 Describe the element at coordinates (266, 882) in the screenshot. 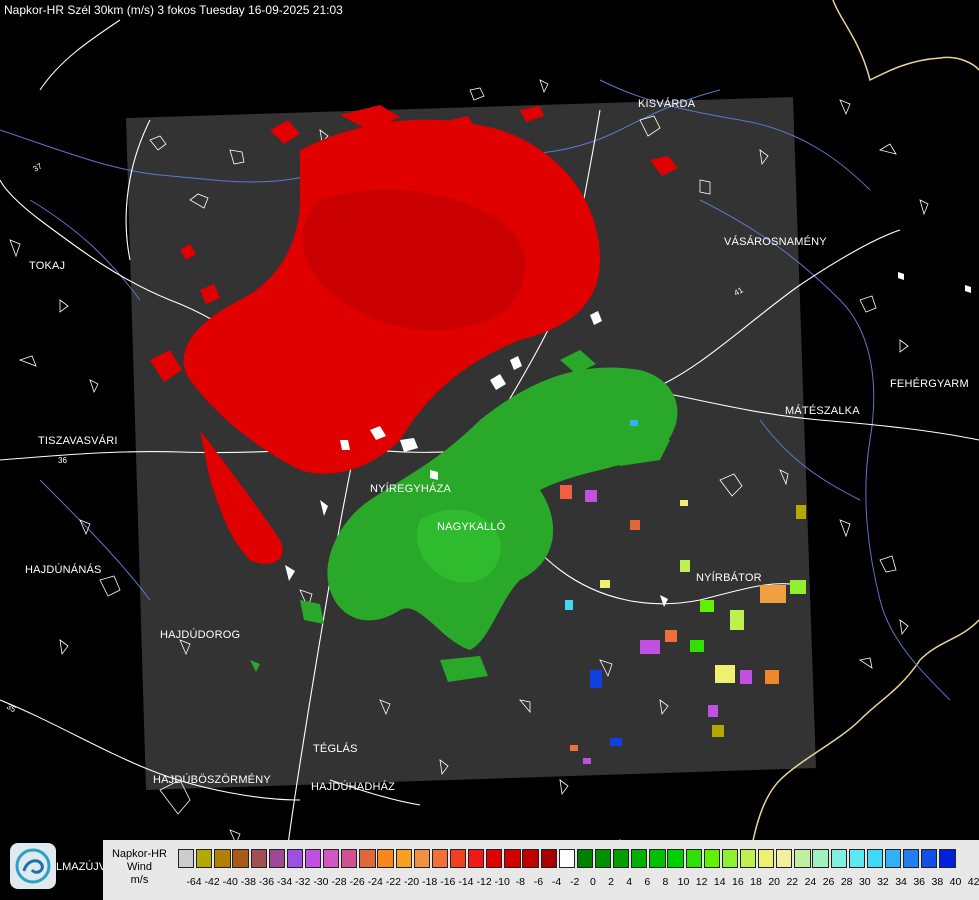

I see `legend-label: -36` at that location.